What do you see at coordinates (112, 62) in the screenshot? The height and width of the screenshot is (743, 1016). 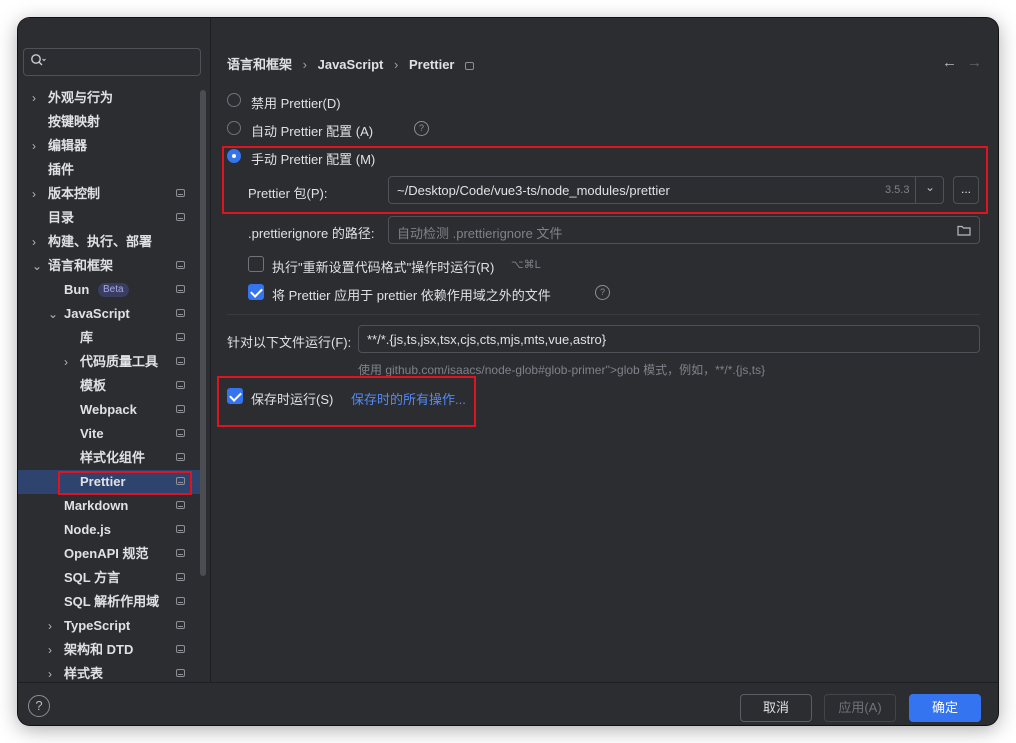 I see `search-input` at bounding box center [112, 62].